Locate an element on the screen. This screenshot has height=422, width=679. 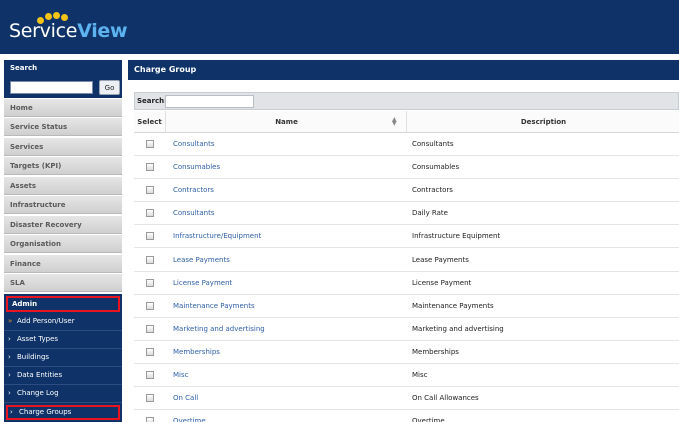
column-header-select: Select is located at coordinates (150, 122).